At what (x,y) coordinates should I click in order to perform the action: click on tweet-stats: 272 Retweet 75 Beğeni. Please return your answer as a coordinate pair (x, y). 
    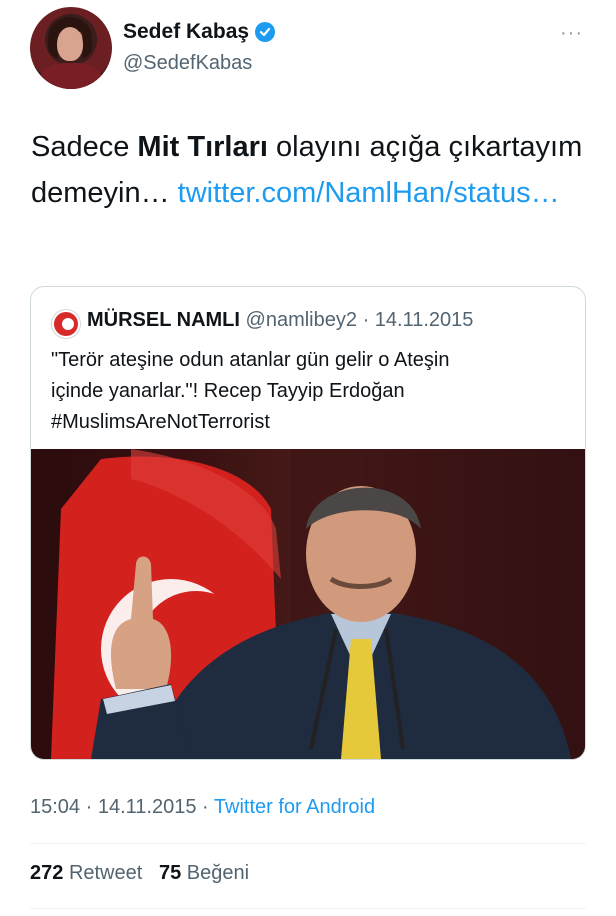
    Looking at the image, I should click on (139, 873).